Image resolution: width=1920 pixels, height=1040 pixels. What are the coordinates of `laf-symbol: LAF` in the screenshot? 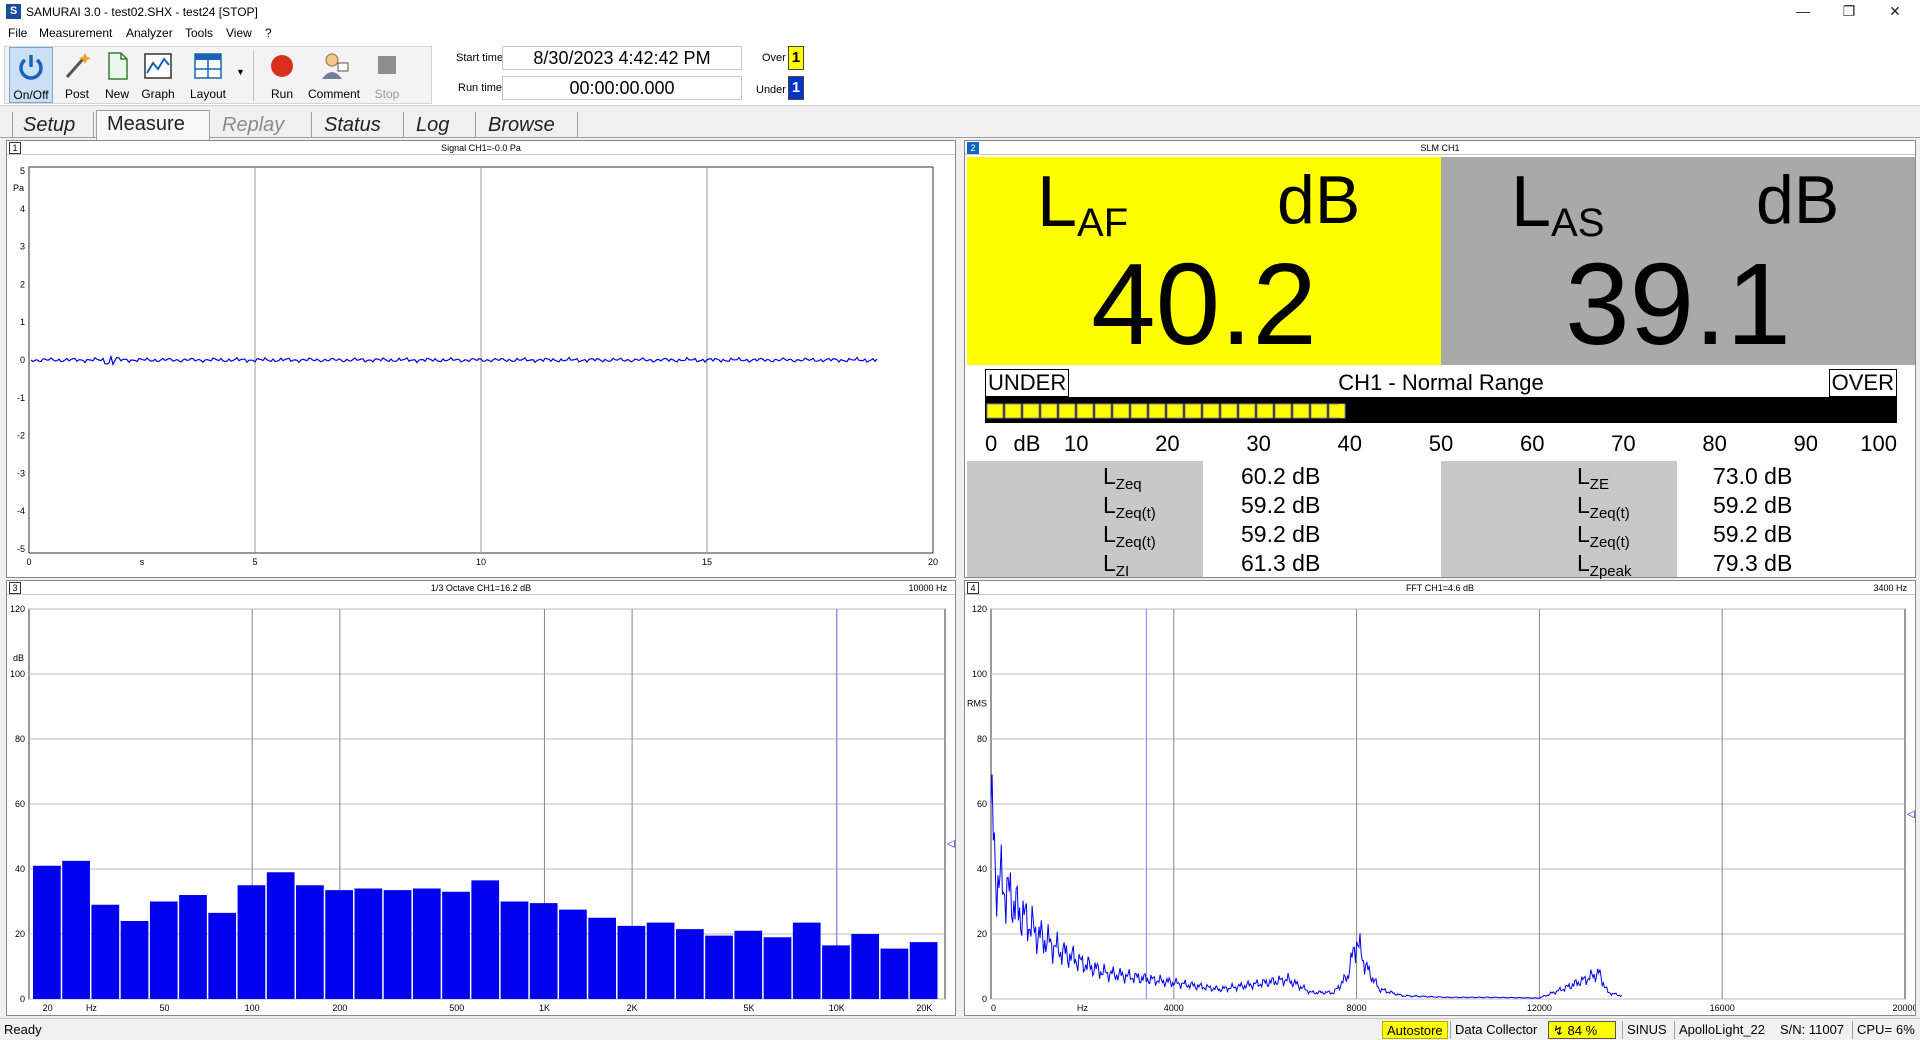 It's located at (1083, 203).